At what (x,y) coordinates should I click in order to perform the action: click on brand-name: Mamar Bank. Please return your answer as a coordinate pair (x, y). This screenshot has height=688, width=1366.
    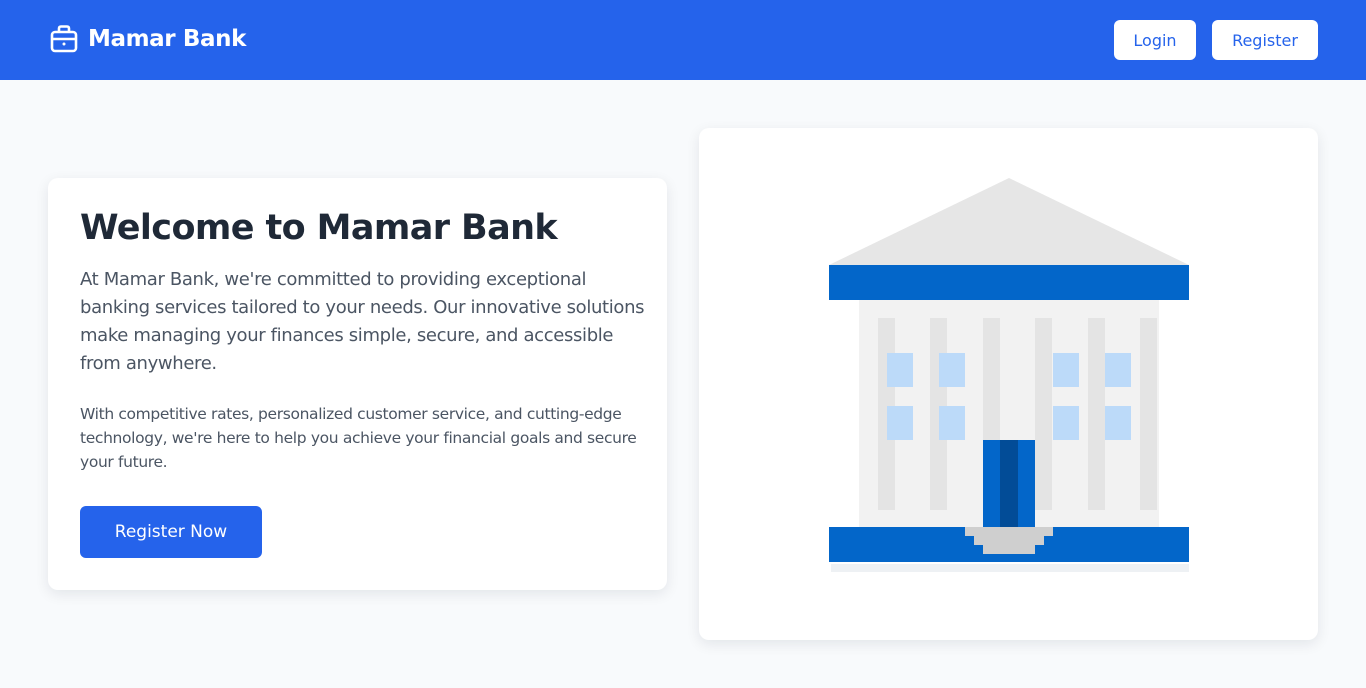
    Looking at the image, I should click on (167, 39).